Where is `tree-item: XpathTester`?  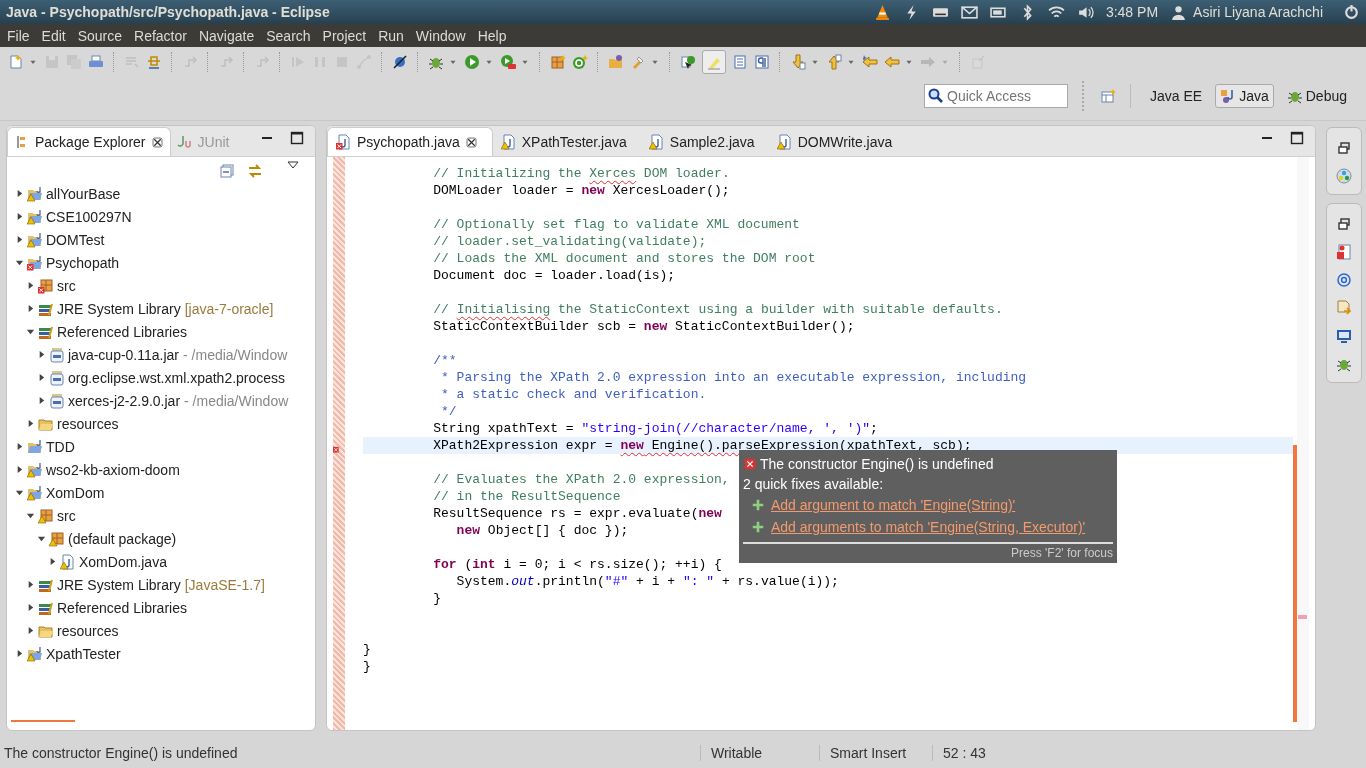 tree-item: XpathTester is located at coordinates (83, 653).